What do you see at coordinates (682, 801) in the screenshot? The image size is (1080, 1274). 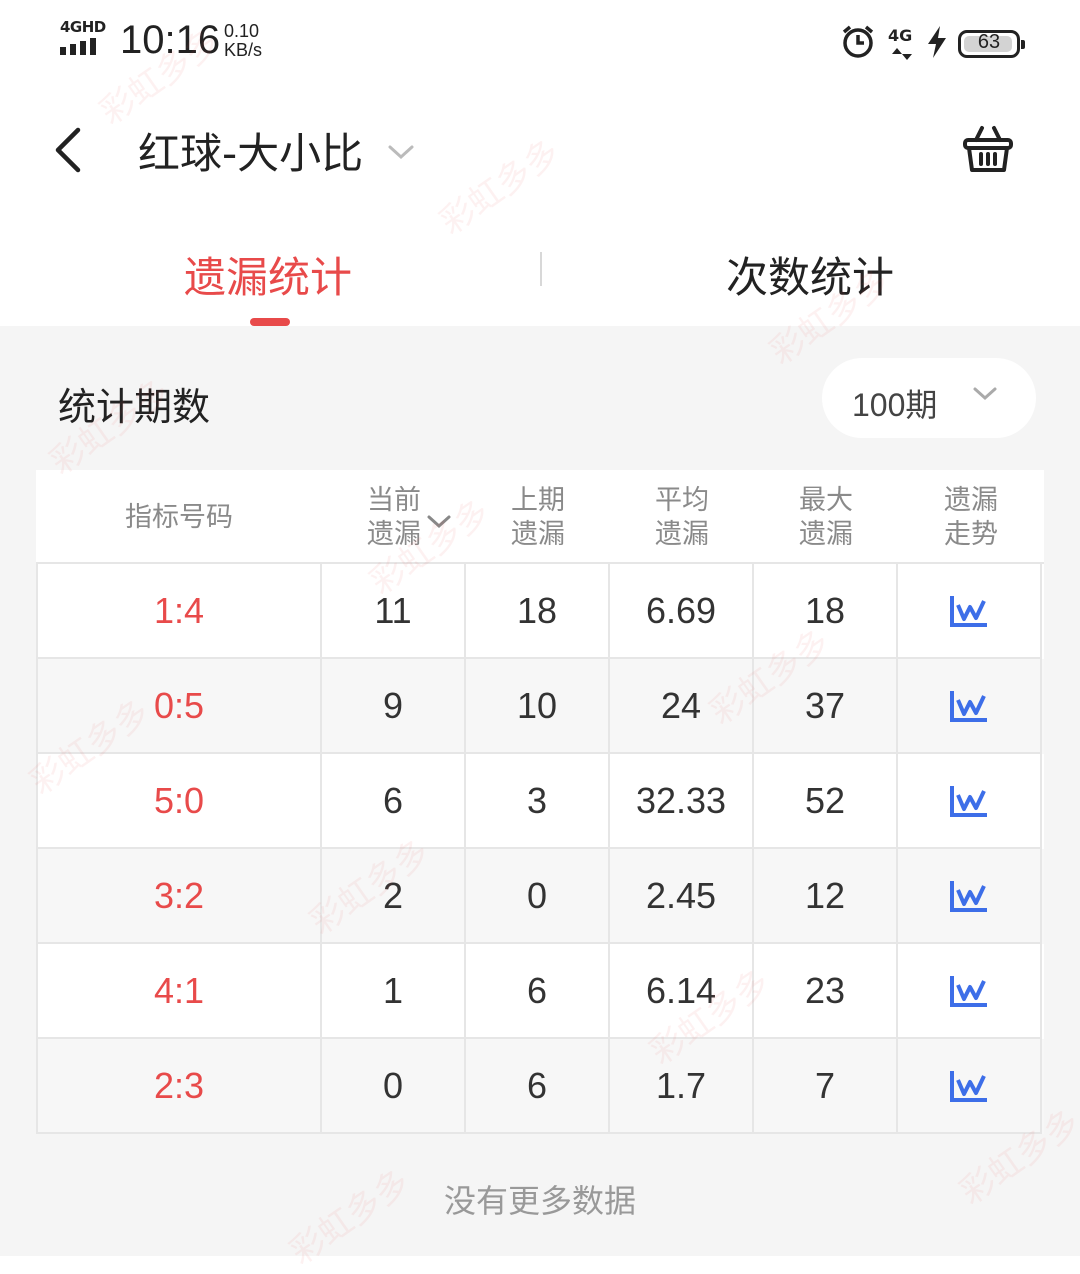 I see `cell-average: 32.33` at bounding box center [682, 801].